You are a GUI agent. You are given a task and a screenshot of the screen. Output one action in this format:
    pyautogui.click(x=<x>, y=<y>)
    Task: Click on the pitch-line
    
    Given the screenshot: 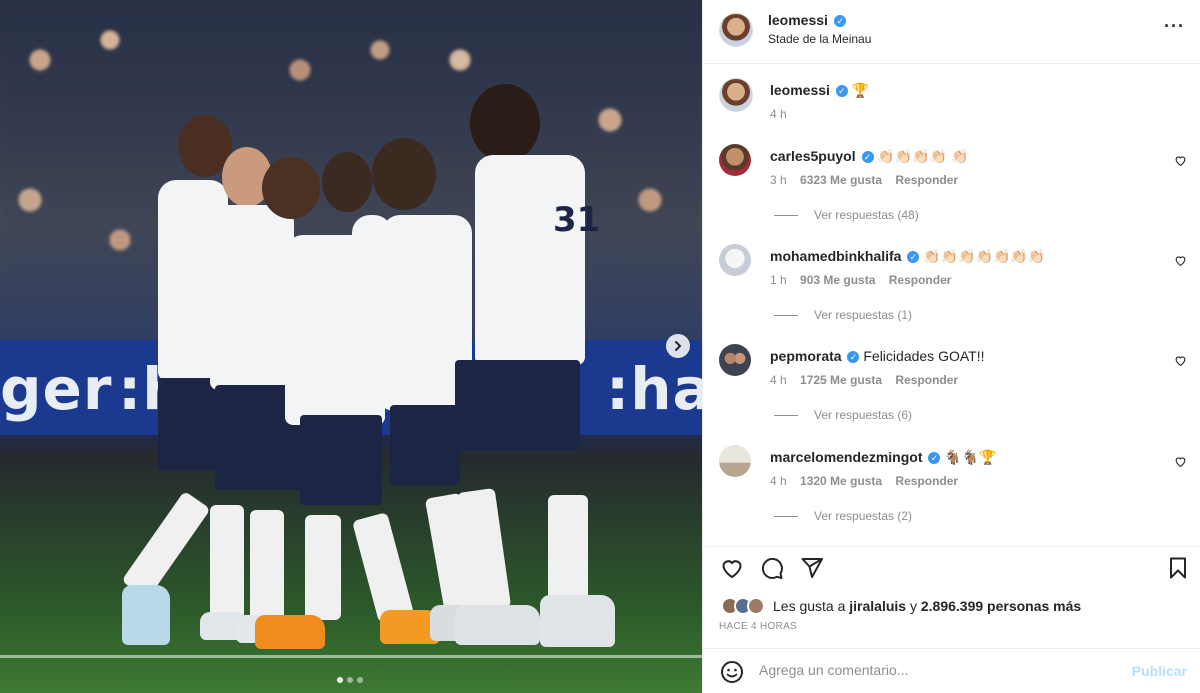 What is the action you would take?
    pyautogui.click(x=351, y=656)
    